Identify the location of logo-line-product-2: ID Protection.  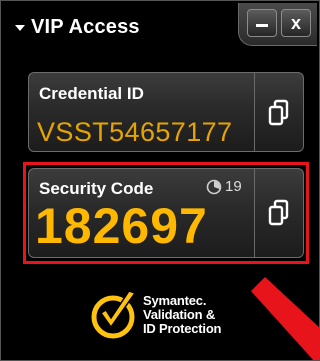
(182, 328).